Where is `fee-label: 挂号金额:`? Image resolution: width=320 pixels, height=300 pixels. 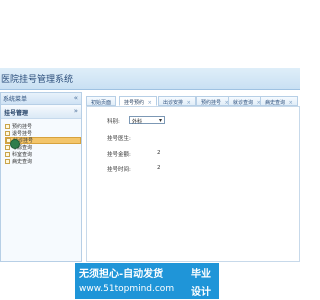 fee-label: 挂号金额: is located at coordinates (119, 155).